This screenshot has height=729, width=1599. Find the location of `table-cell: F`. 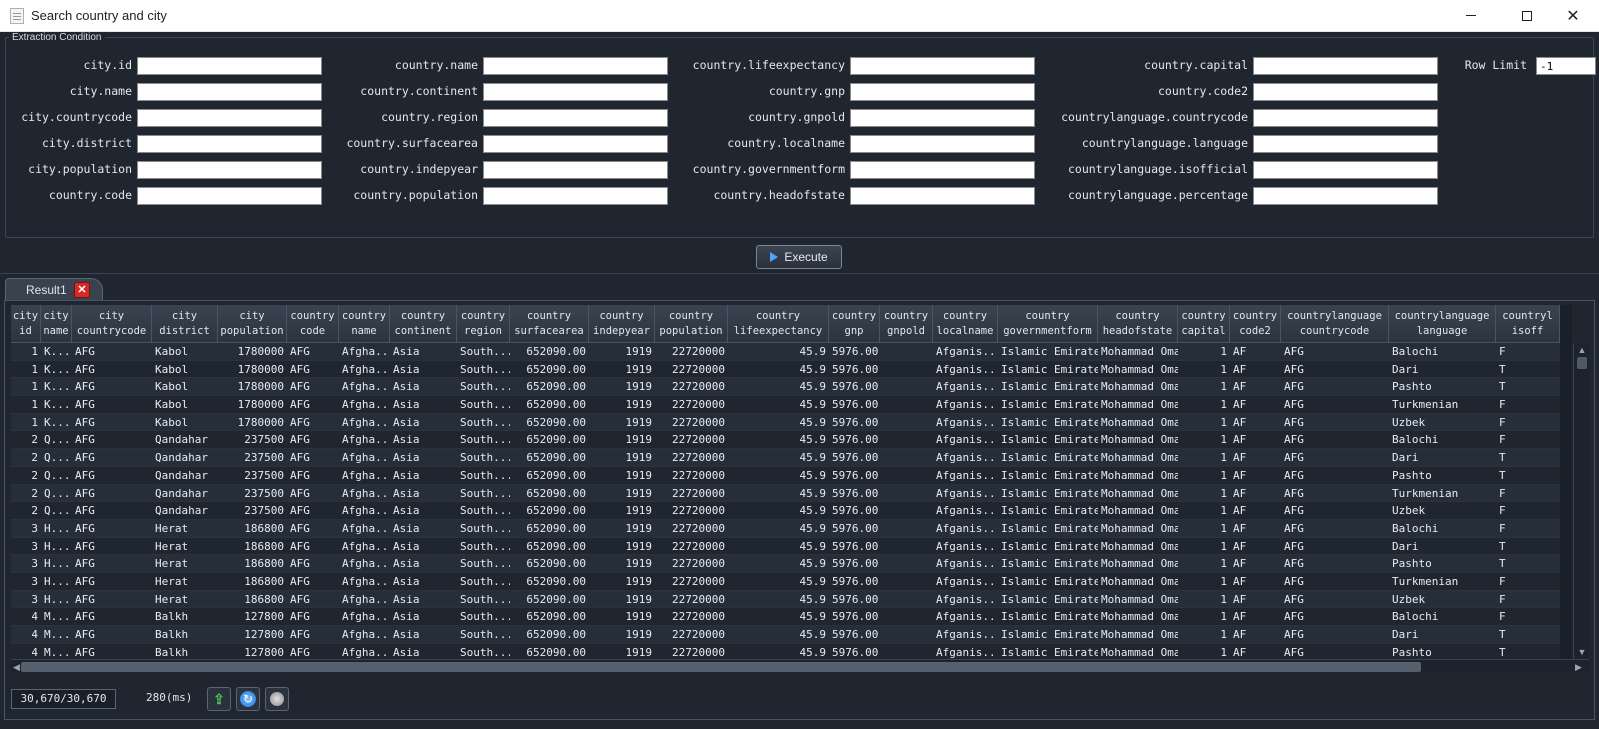

table-cell: F is located at coordinates (1528, 528).